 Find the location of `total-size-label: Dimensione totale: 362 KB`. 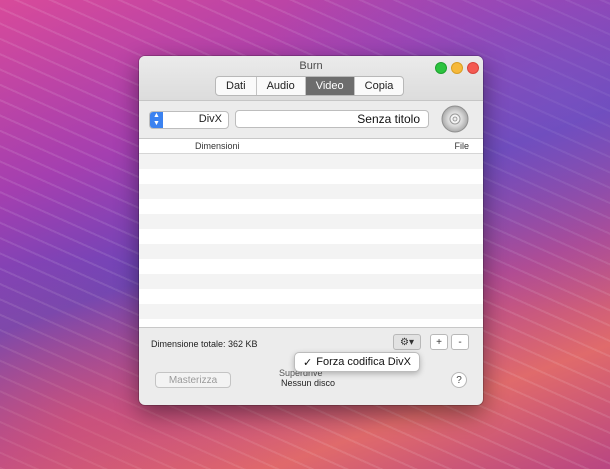

total-size-label: Dimensione totale: 362 KB is located at coordinates (204, 344).